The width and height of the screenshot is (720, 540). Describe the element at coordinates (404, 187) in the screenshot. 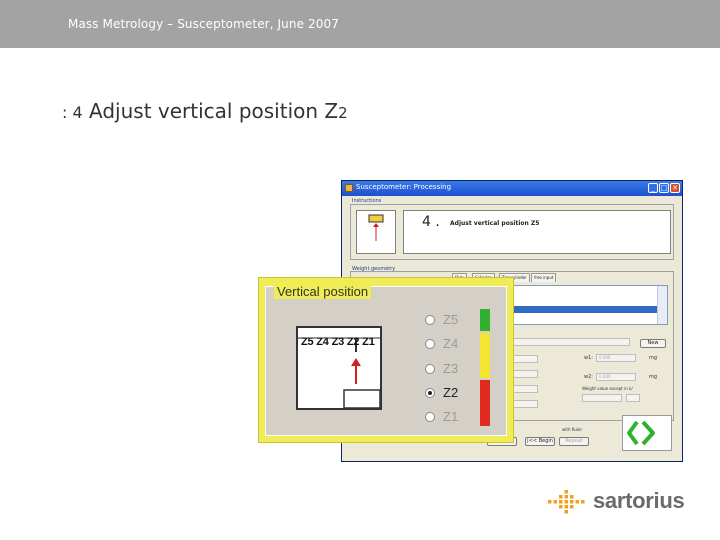

I see `window-title: Susceptometer: Processing` at that location.